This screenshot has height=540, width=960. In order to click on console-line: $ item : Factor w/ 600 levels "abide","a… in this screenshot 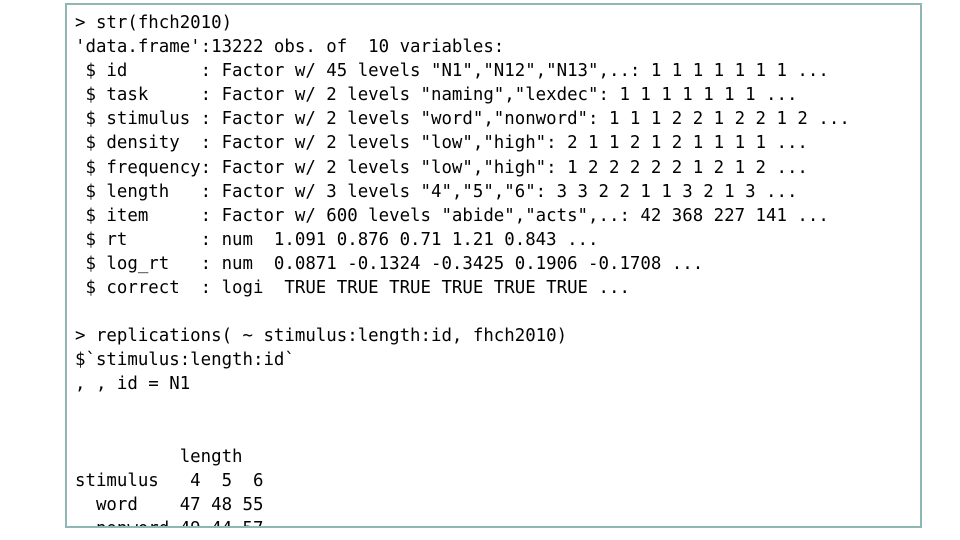, I will do `click(452, 215)`.